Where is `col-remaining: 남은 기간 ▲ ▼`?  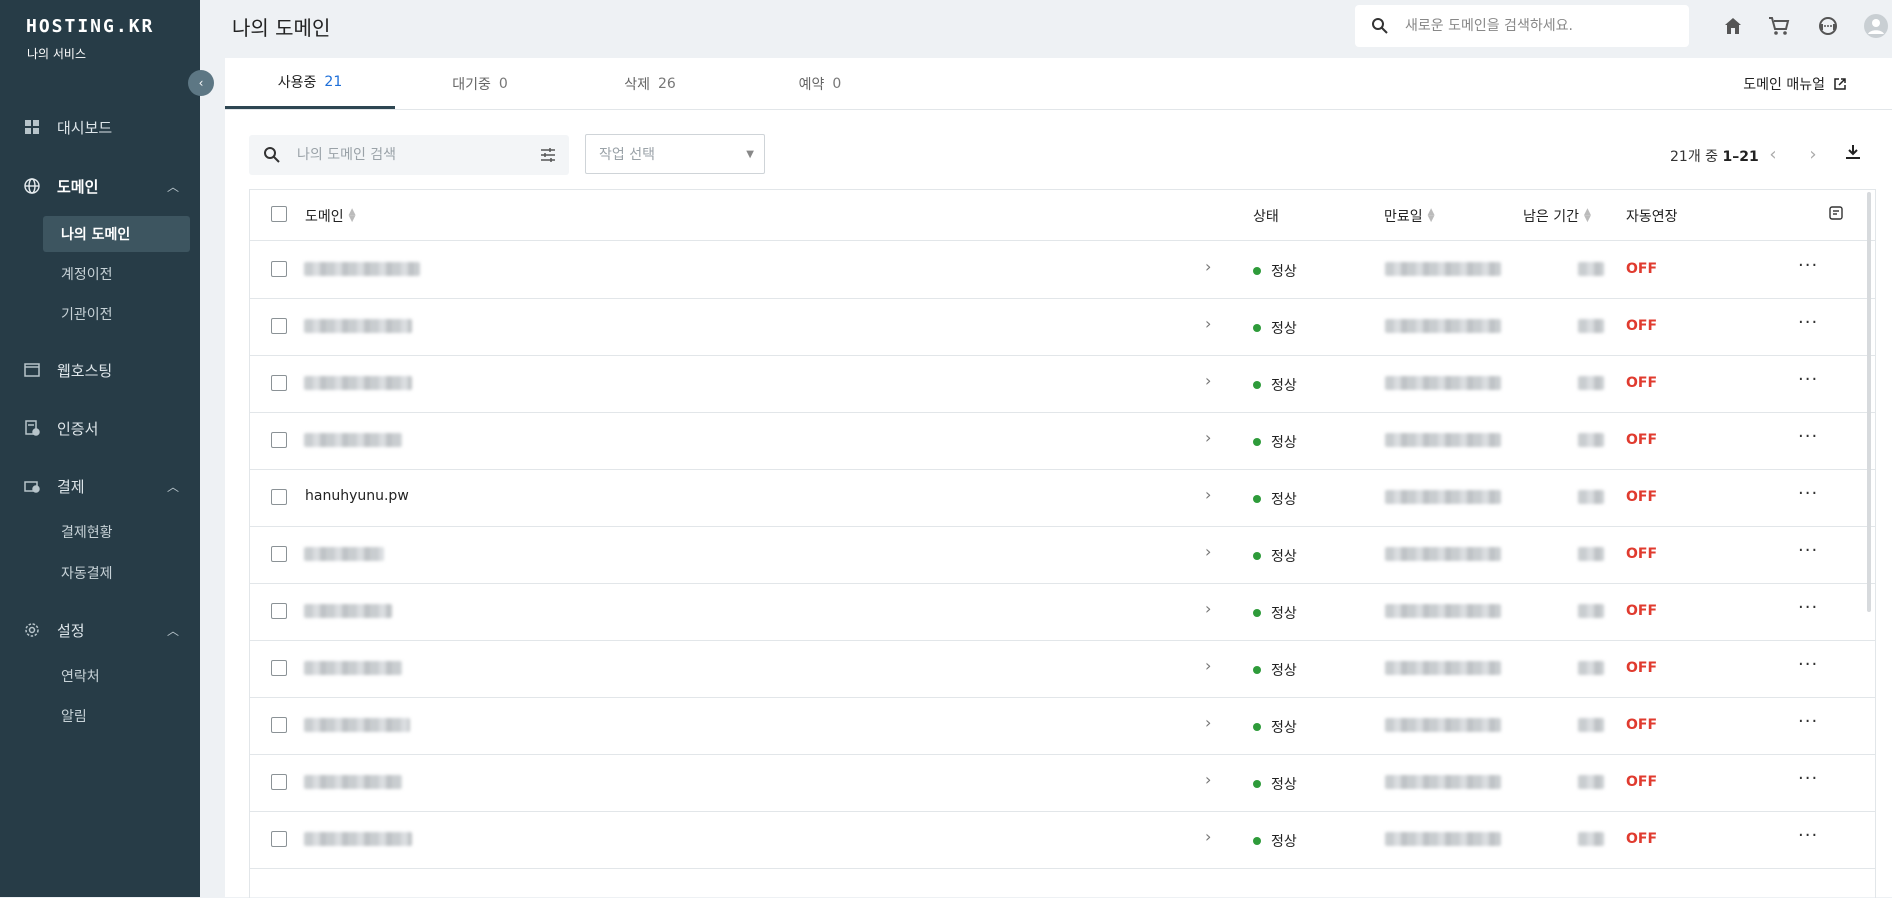 col-remaining: 남은 기간 ▲ ▼ is located at coordinates (1557, 216).